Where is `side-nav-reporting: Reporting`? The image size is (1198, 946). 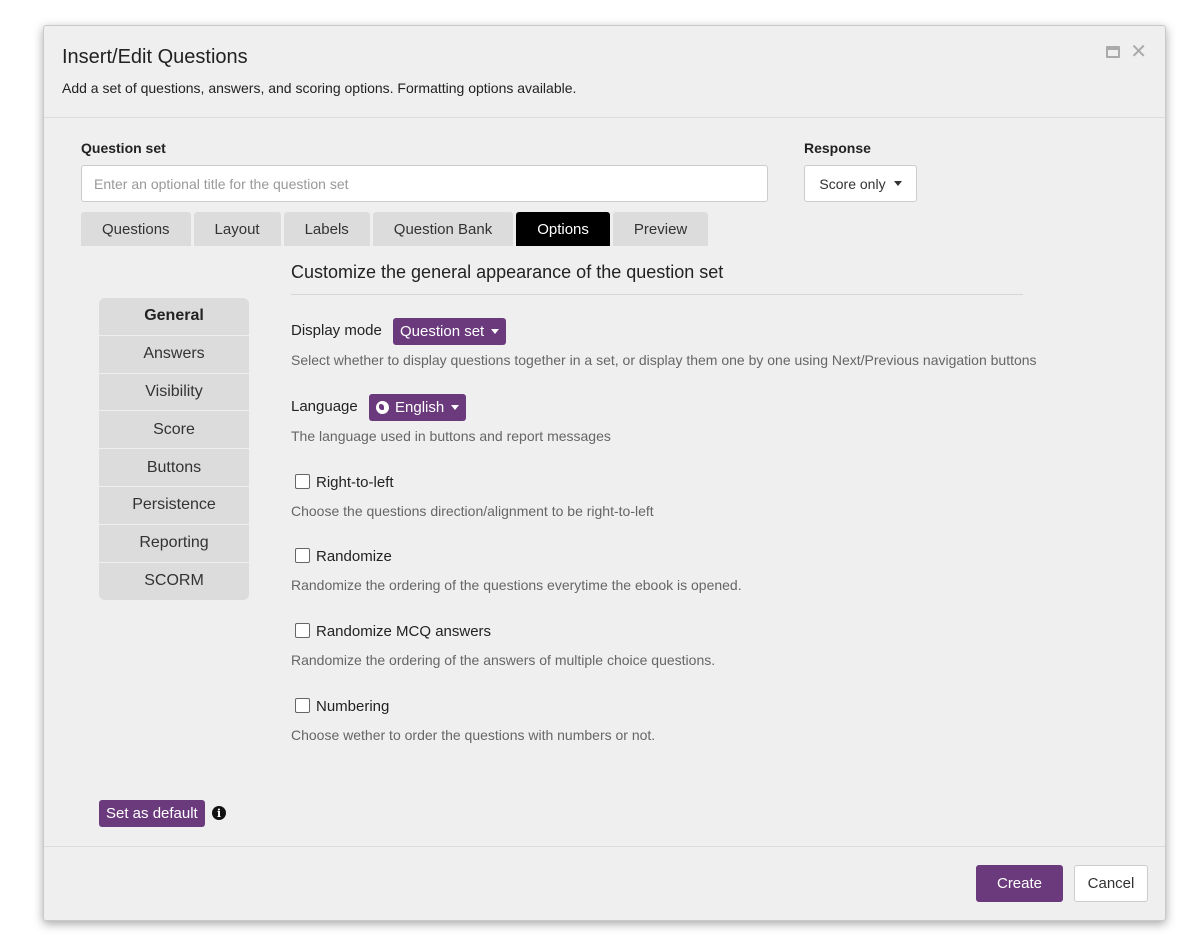
side-nav-reporting: Reporting is located at coordinates (174, 544).